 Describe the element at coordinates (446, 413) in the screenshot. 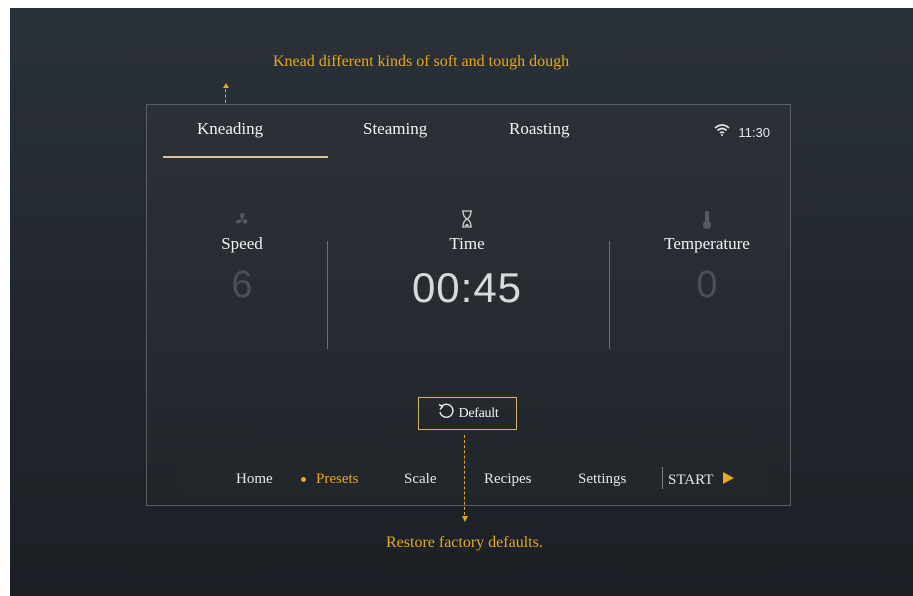

I see `reset-icon` at that location.